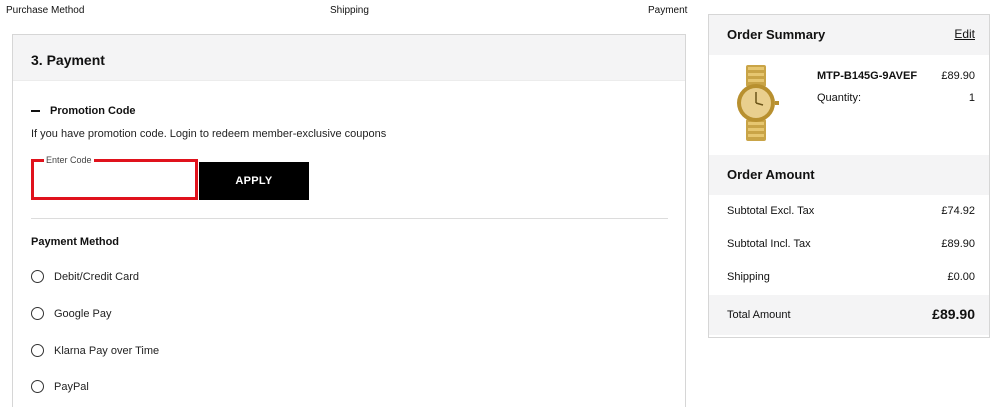 The height and width of the screenshot is (407, 1000). I want to click on divider, so click(349, 218).